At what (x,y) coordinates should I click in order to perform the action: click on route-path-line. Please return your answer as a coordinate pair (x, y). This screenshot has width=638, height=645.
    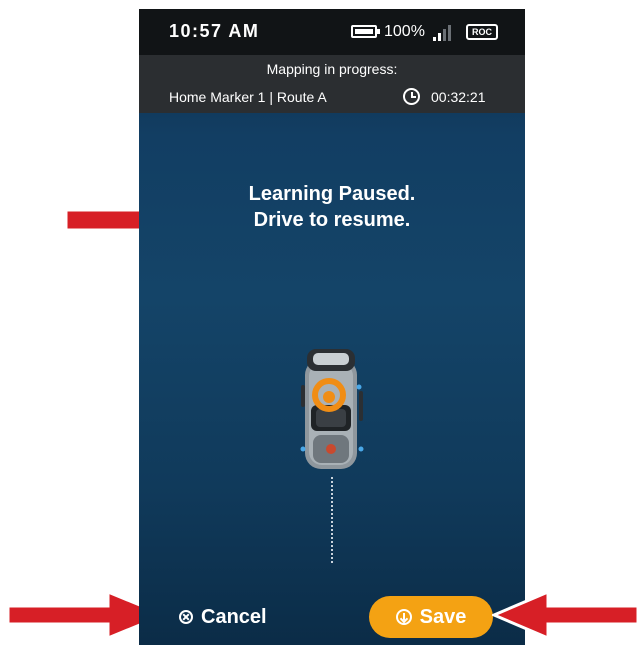
    Looking at the image, I should click on (332, 520).